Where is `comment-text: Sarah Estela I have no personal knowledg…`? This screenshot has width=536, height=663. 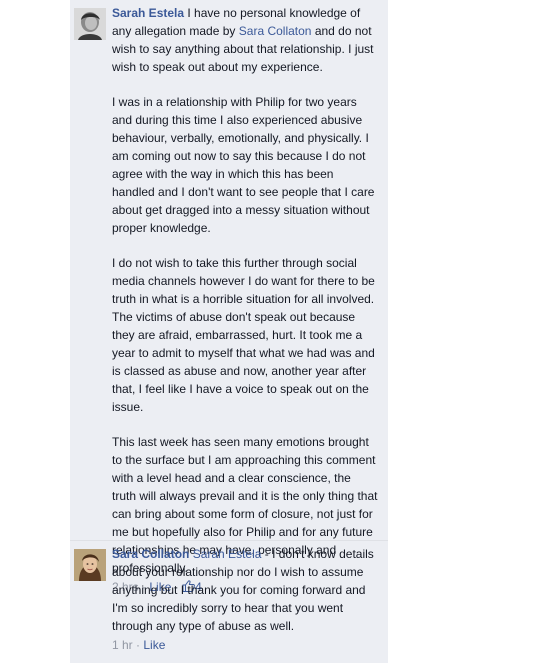
comment-text: Sarah Estela I have no personal knowledg… is located at coordinates (245, 40).